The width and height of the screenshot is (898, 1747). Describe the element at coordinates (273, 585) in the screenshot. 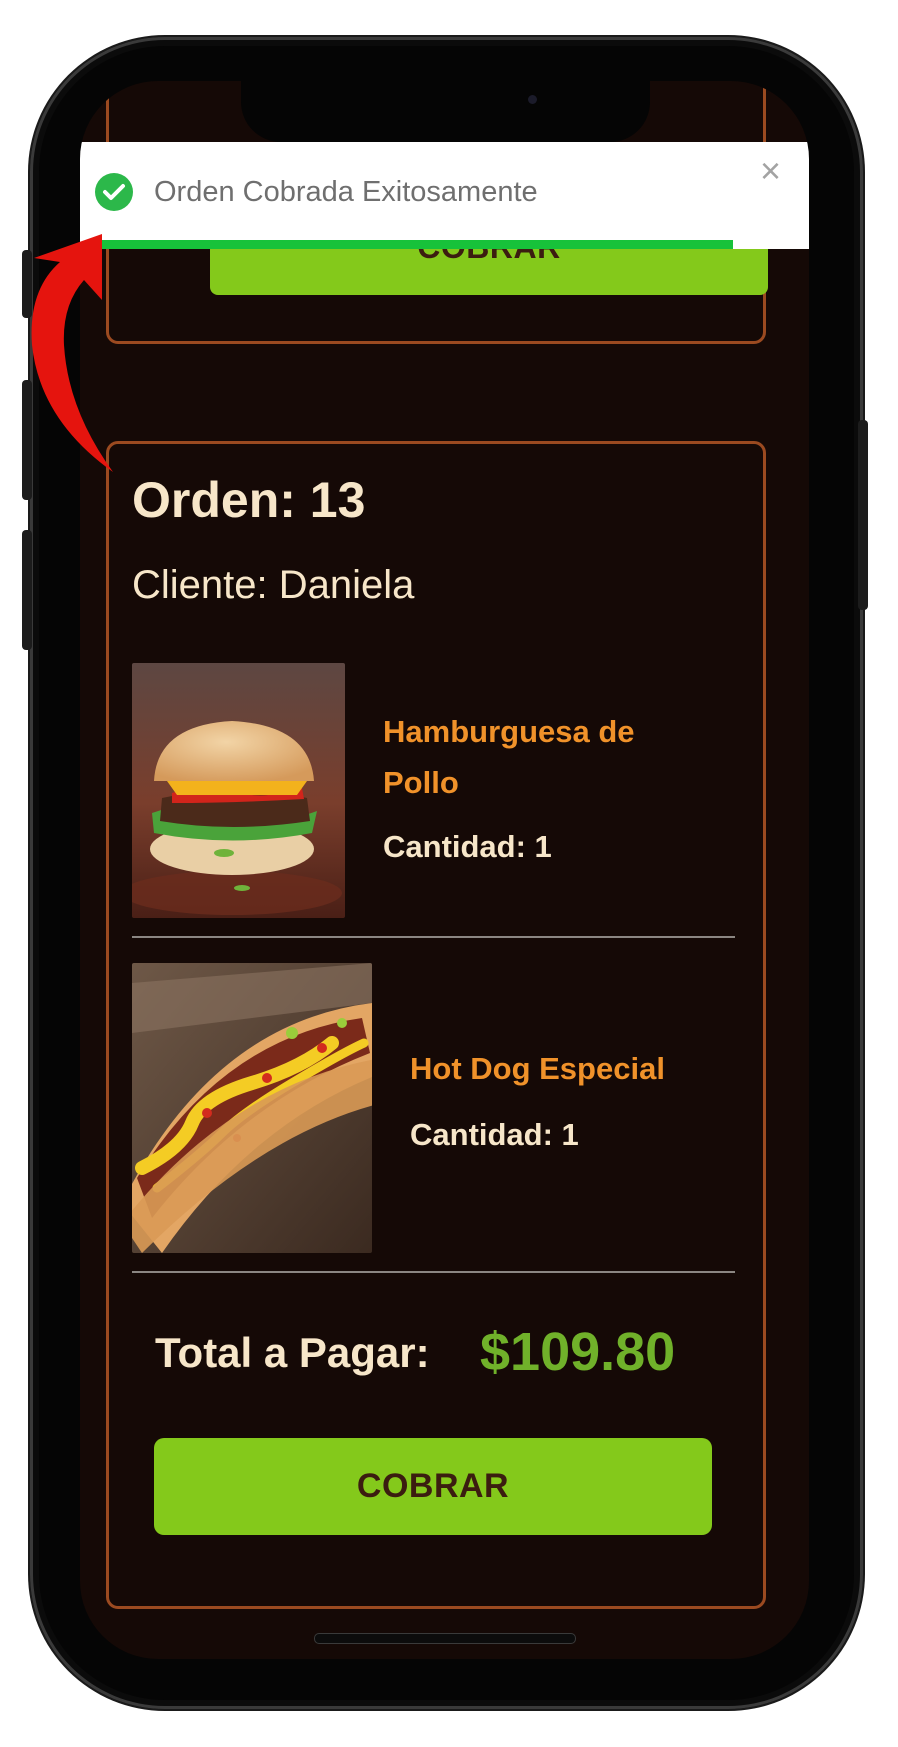

I see `client-name: Cliente: Daniela` at that location.